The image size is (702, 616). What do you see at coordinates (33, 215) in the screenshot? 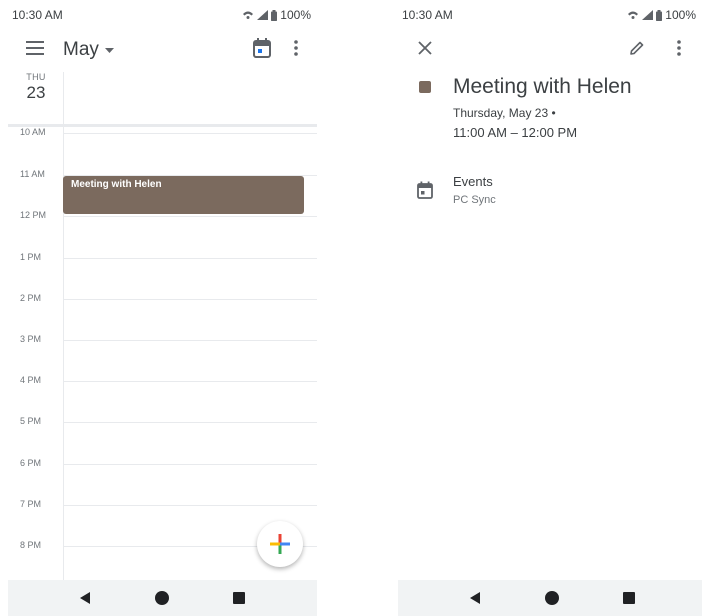
I see `hour-label: 12 PM` at bounding box center [33, 215].